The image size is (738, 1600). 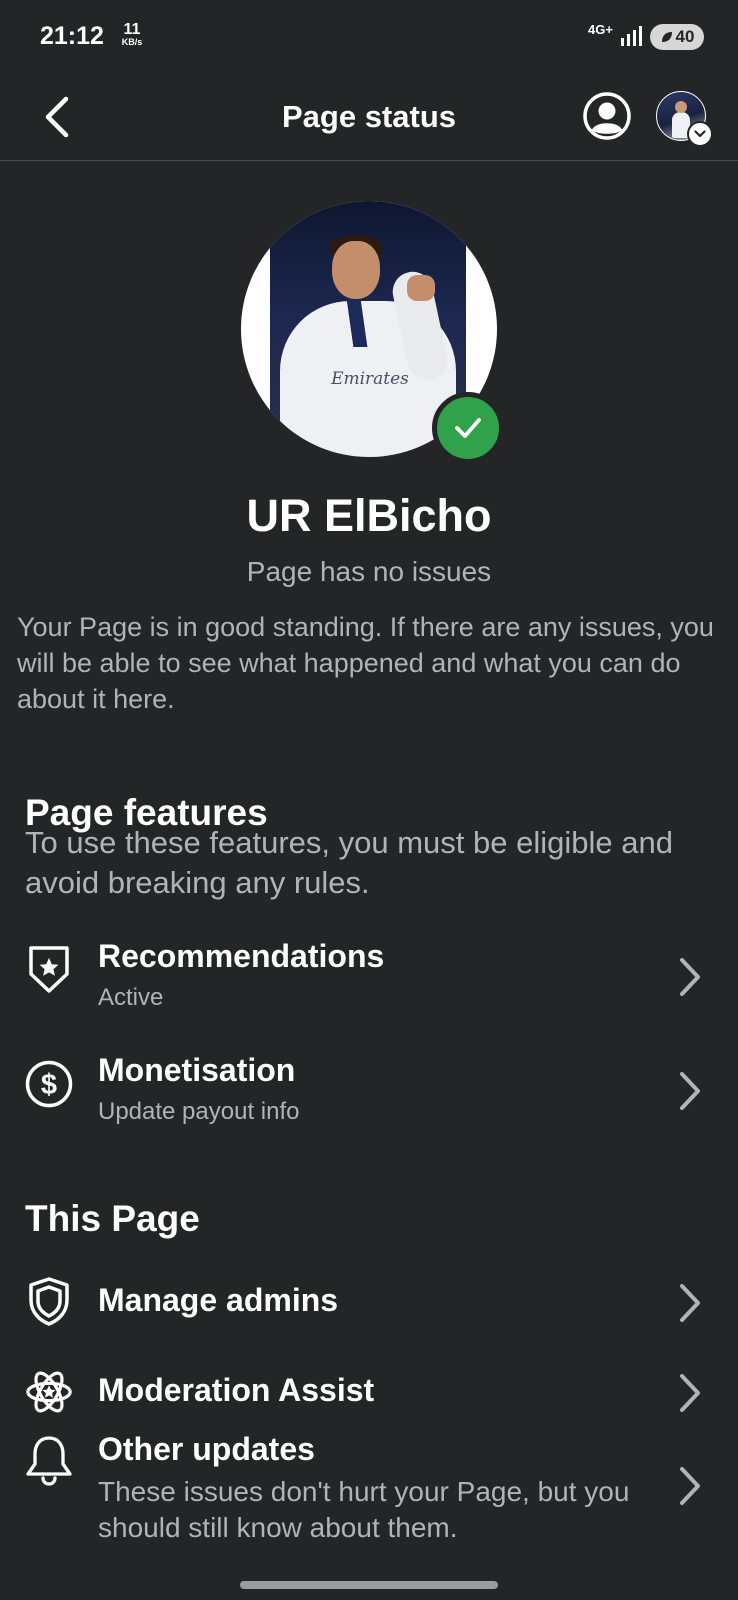 I want to click on moderation-icon, so click(x=49, y=1392).